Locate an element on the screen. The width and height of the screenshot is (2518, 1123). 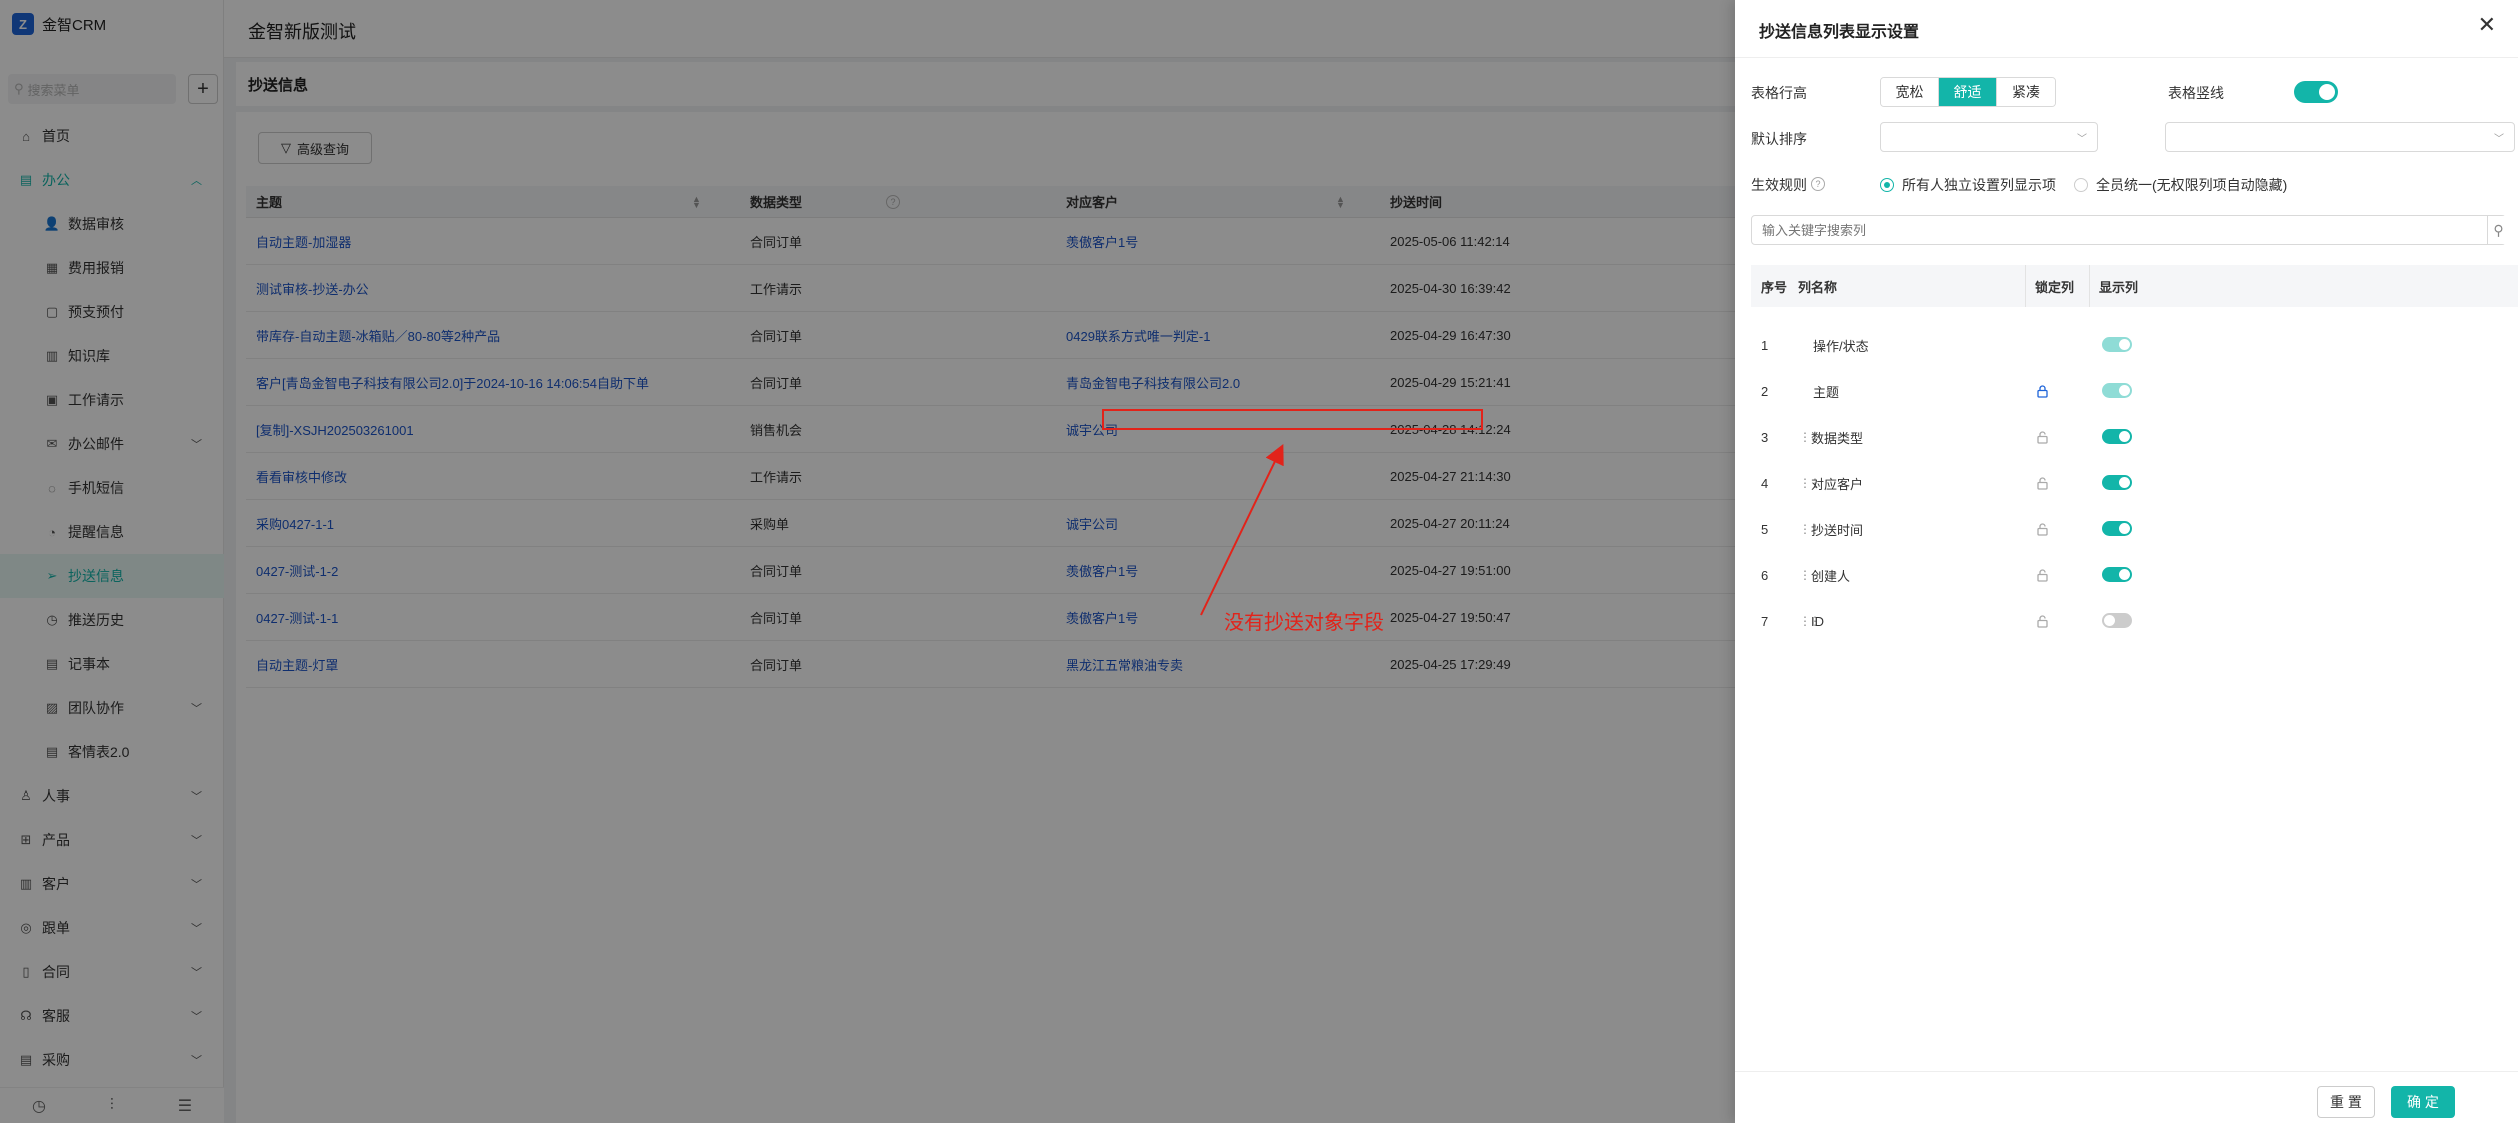
close-icon: ✕ is located at coordinates (2487, 25).